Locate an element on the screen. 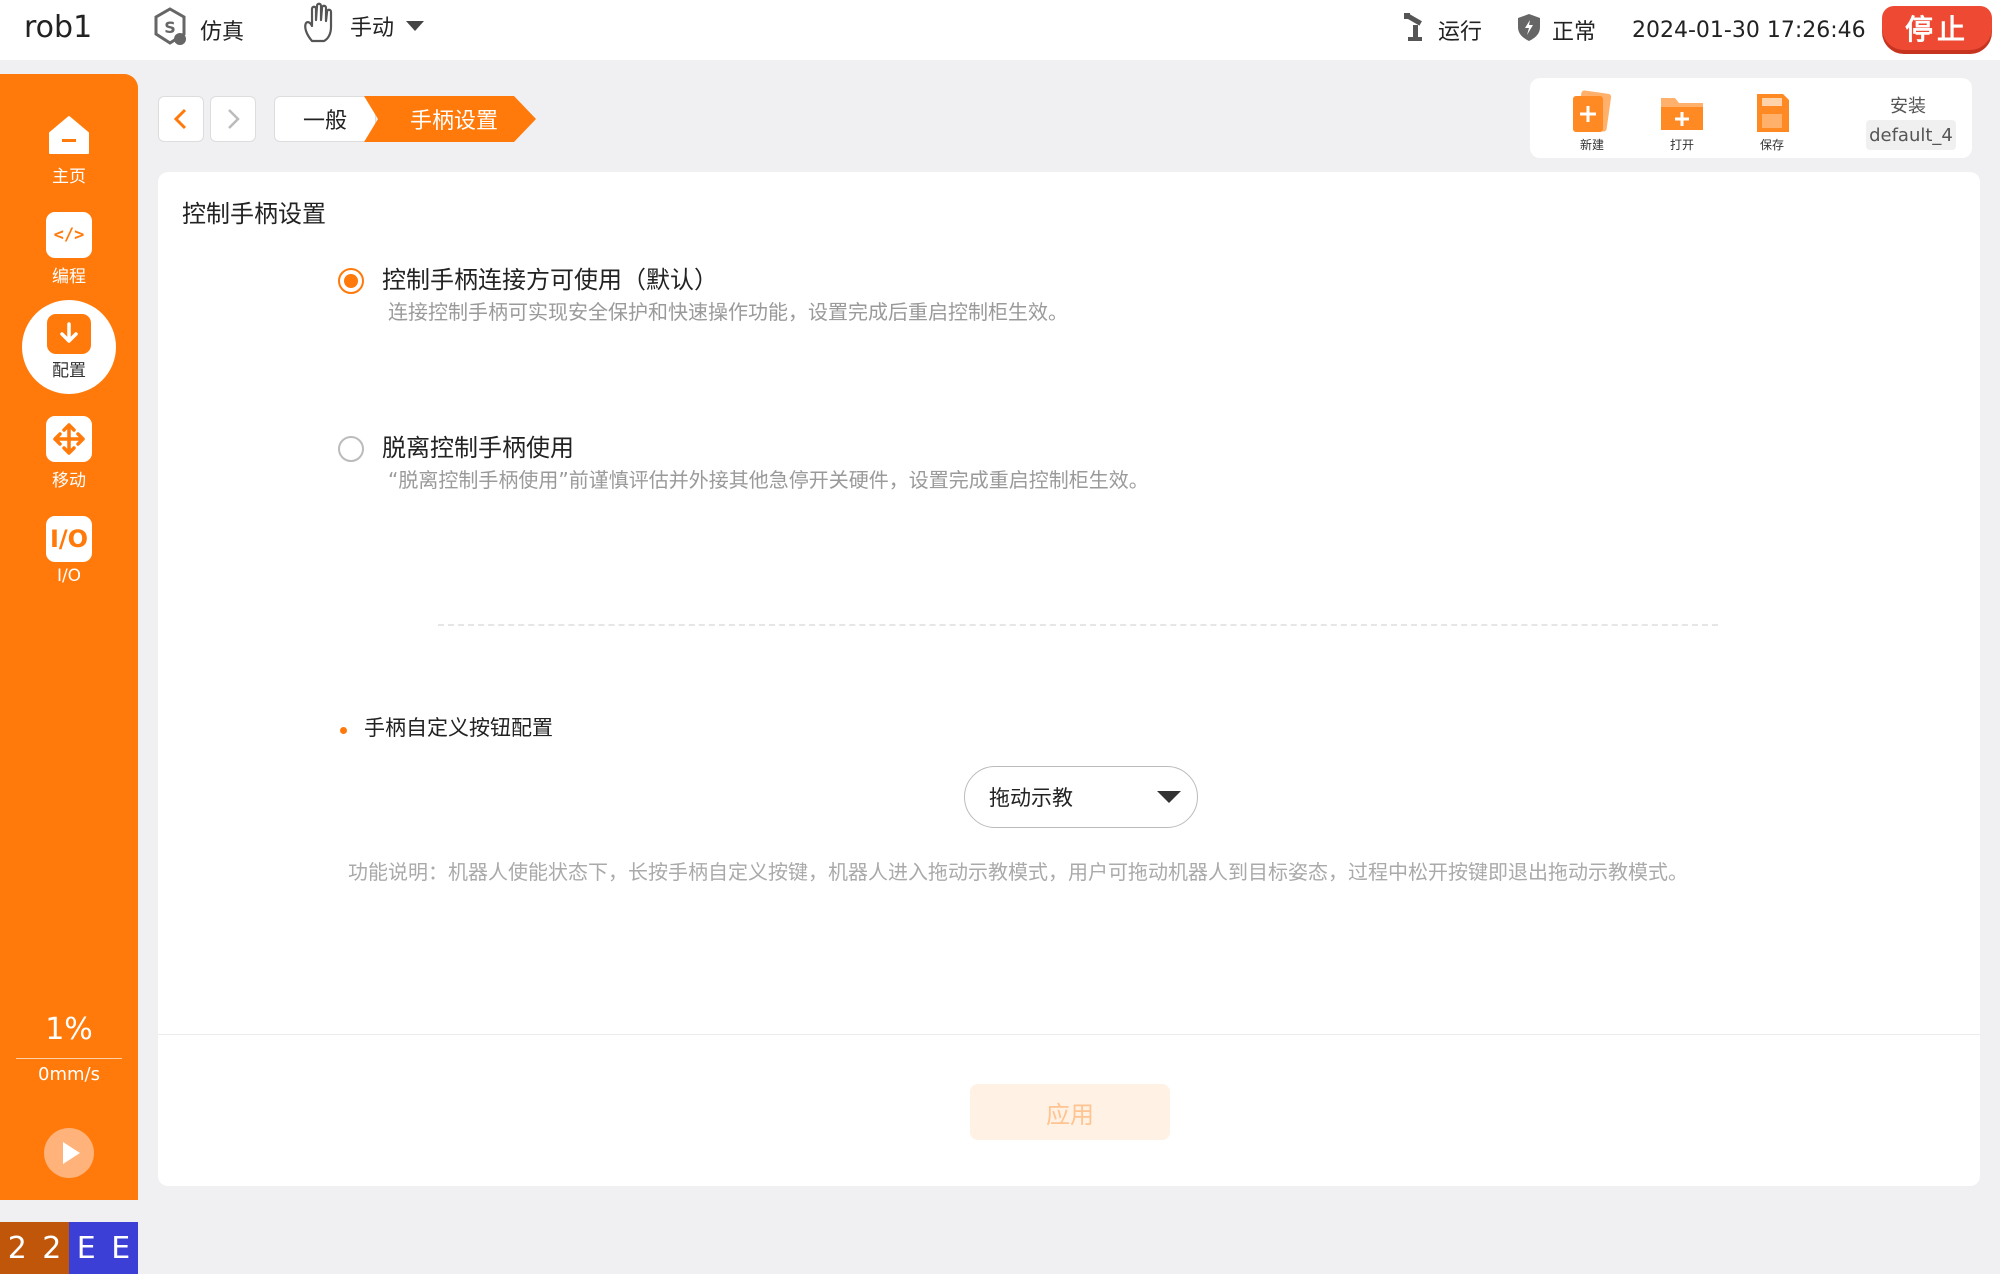 The height and width of the screenshot is (1274, 2000). save-button: 保存 is located at coordinates (1772, 121).